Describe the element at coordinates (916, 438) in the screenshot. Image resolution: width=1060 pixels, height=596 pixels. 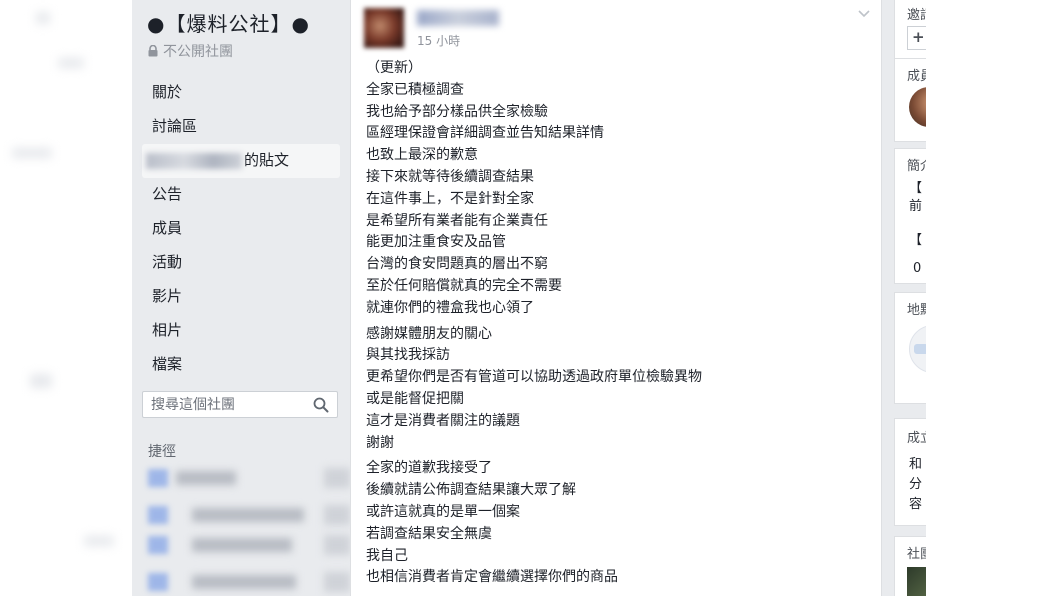
I see `created-label: 成立` at that location.